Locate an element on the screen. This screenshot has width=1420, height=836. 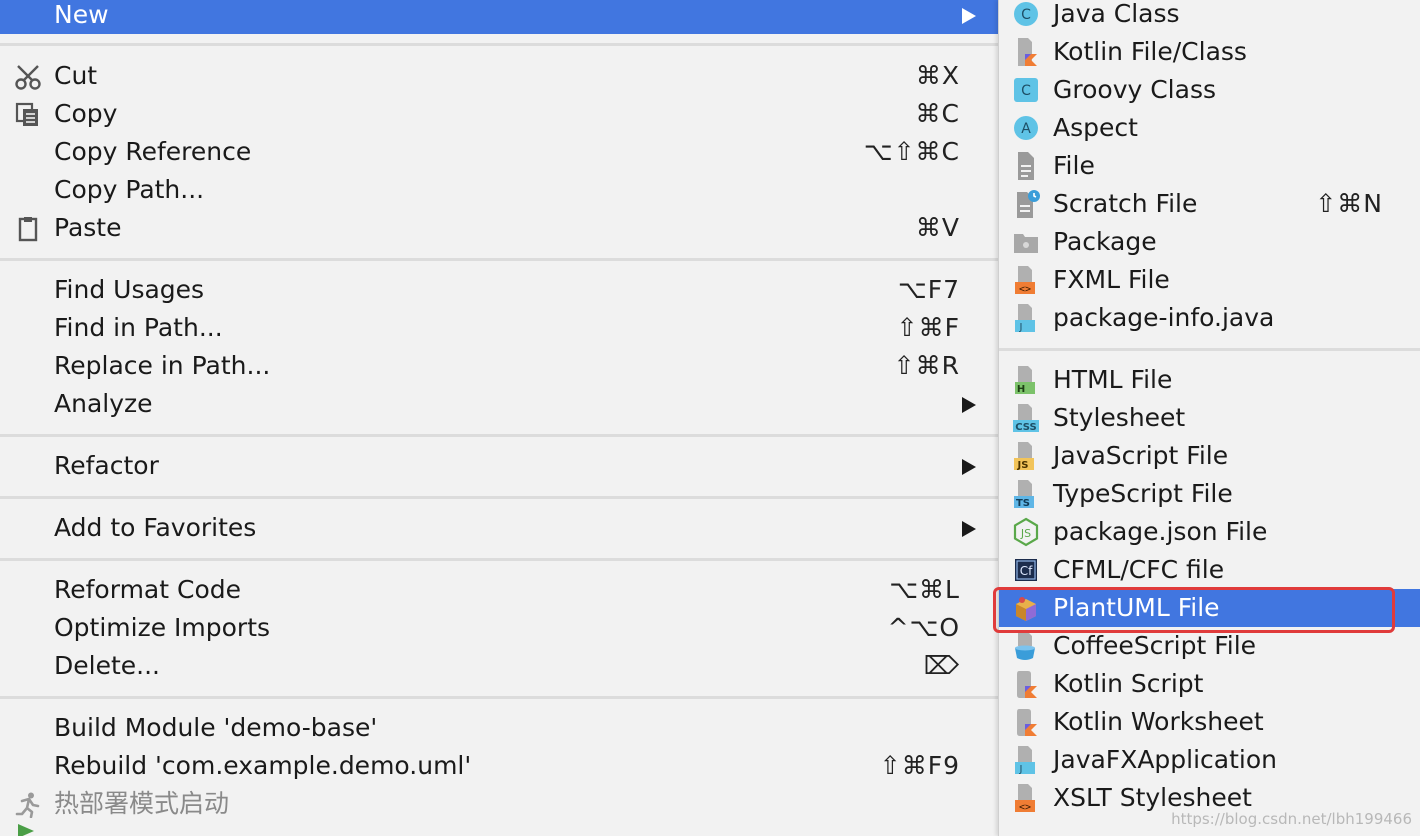
submenu-item-kotlin-script: Kotlin Script is located at coordinates (1209, 684).